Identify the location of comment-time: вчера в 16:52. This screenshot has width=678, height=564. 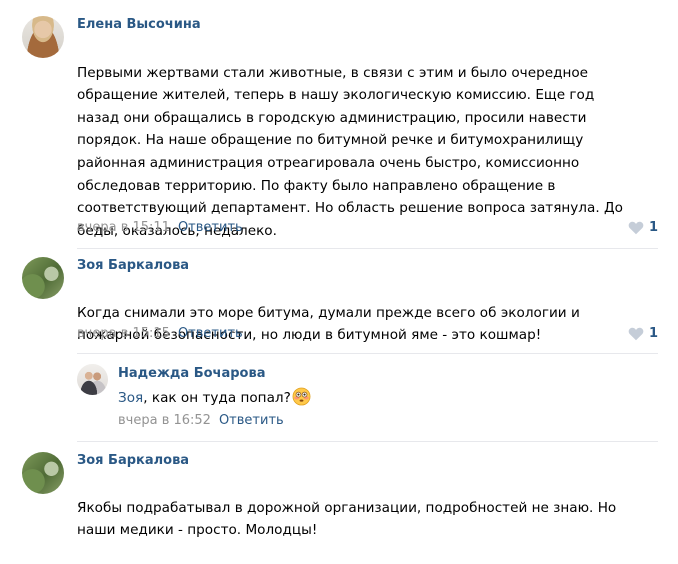
(164, 420).